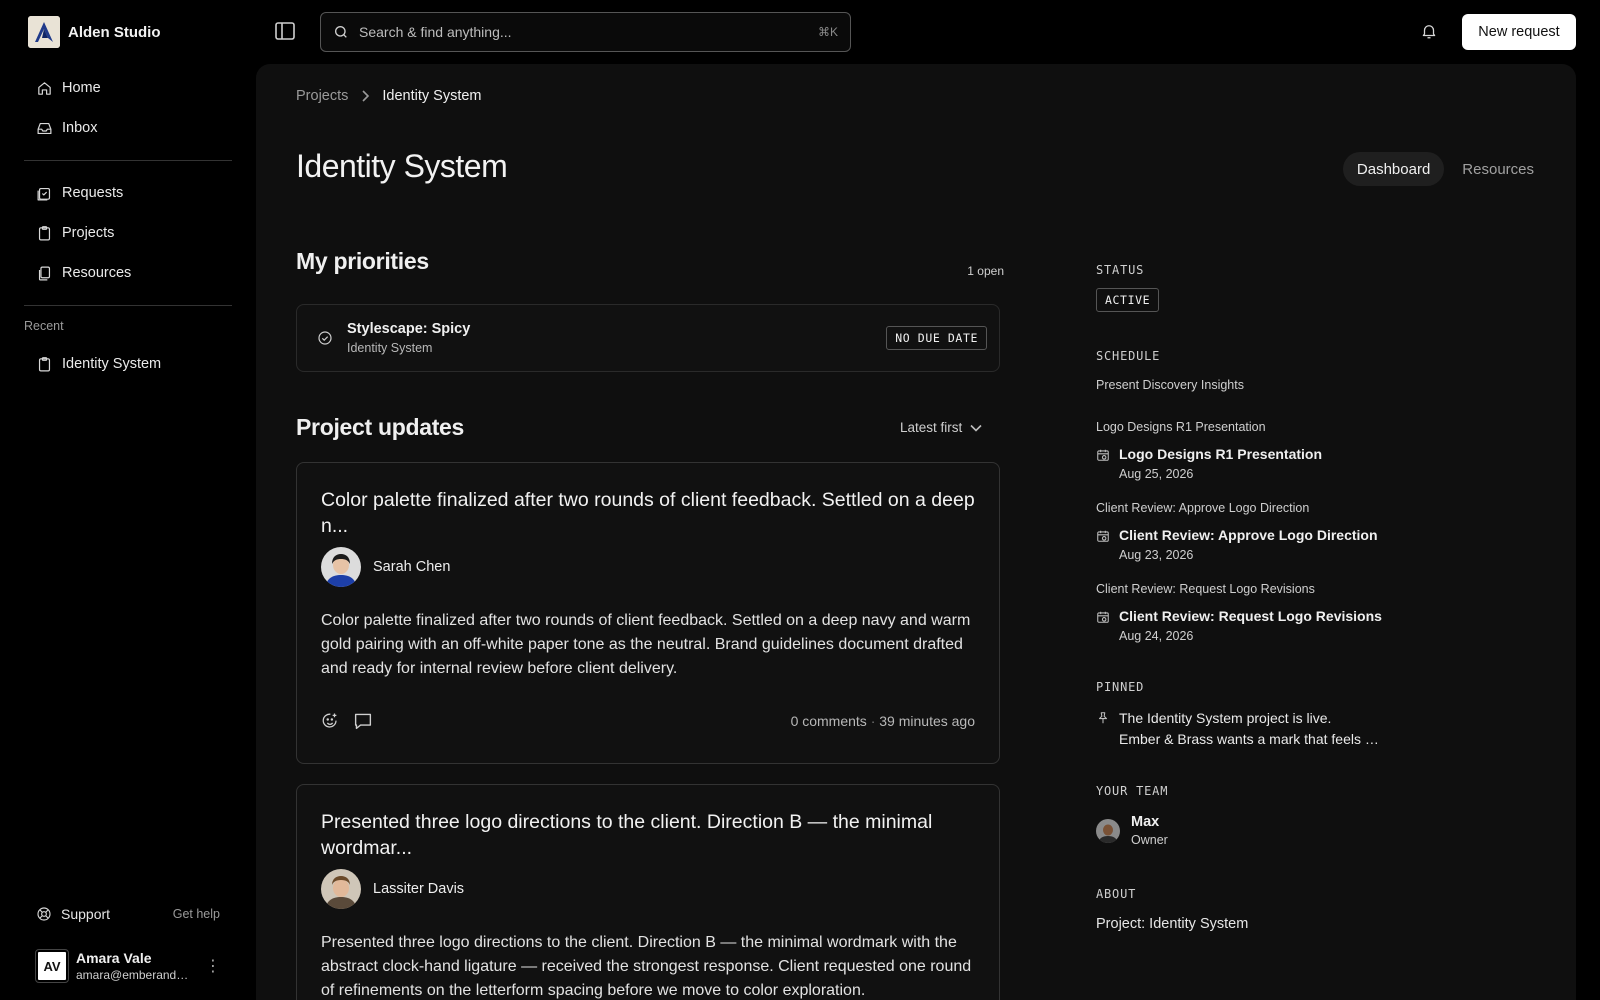  I want to click on update-author: Sarah Chen, so click(648, 567).